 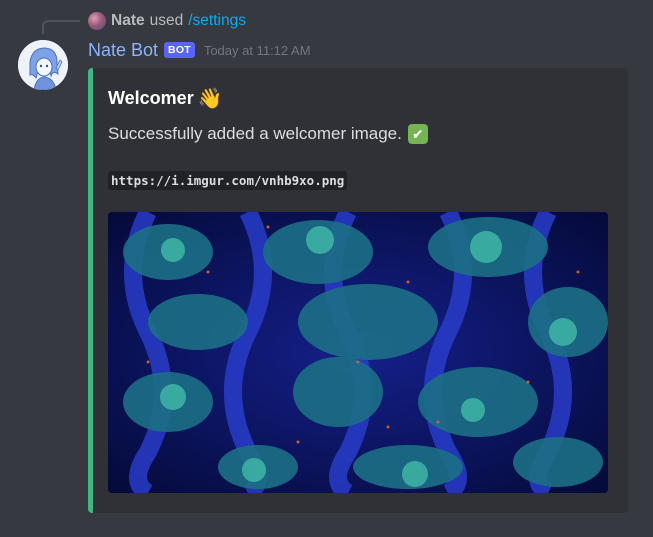 What do you see at coordinates (417, 134) in the screenshot?
I see `check-mark-icon: ✔` at bounding box center [417, 134].